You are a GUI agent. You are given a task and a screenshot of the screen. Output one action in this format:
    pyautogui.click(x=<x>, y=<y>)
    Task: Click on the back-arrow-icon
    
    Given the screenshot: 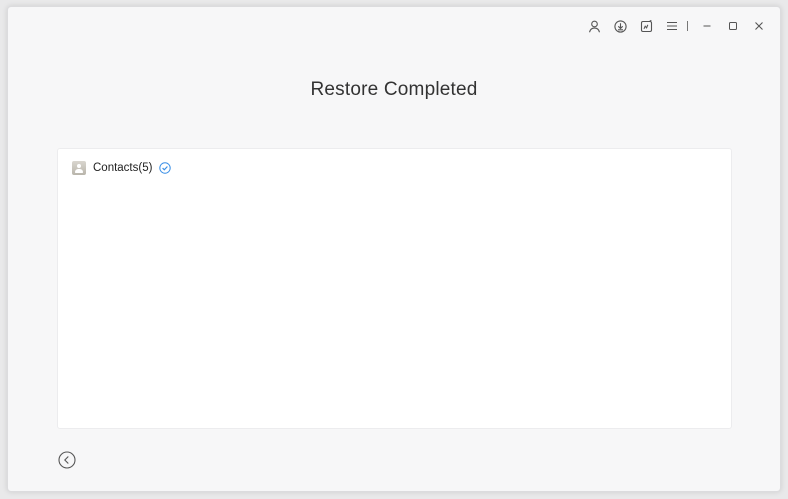 What is the action you would take?
    pyautogui.click(x=67, y=460)
    